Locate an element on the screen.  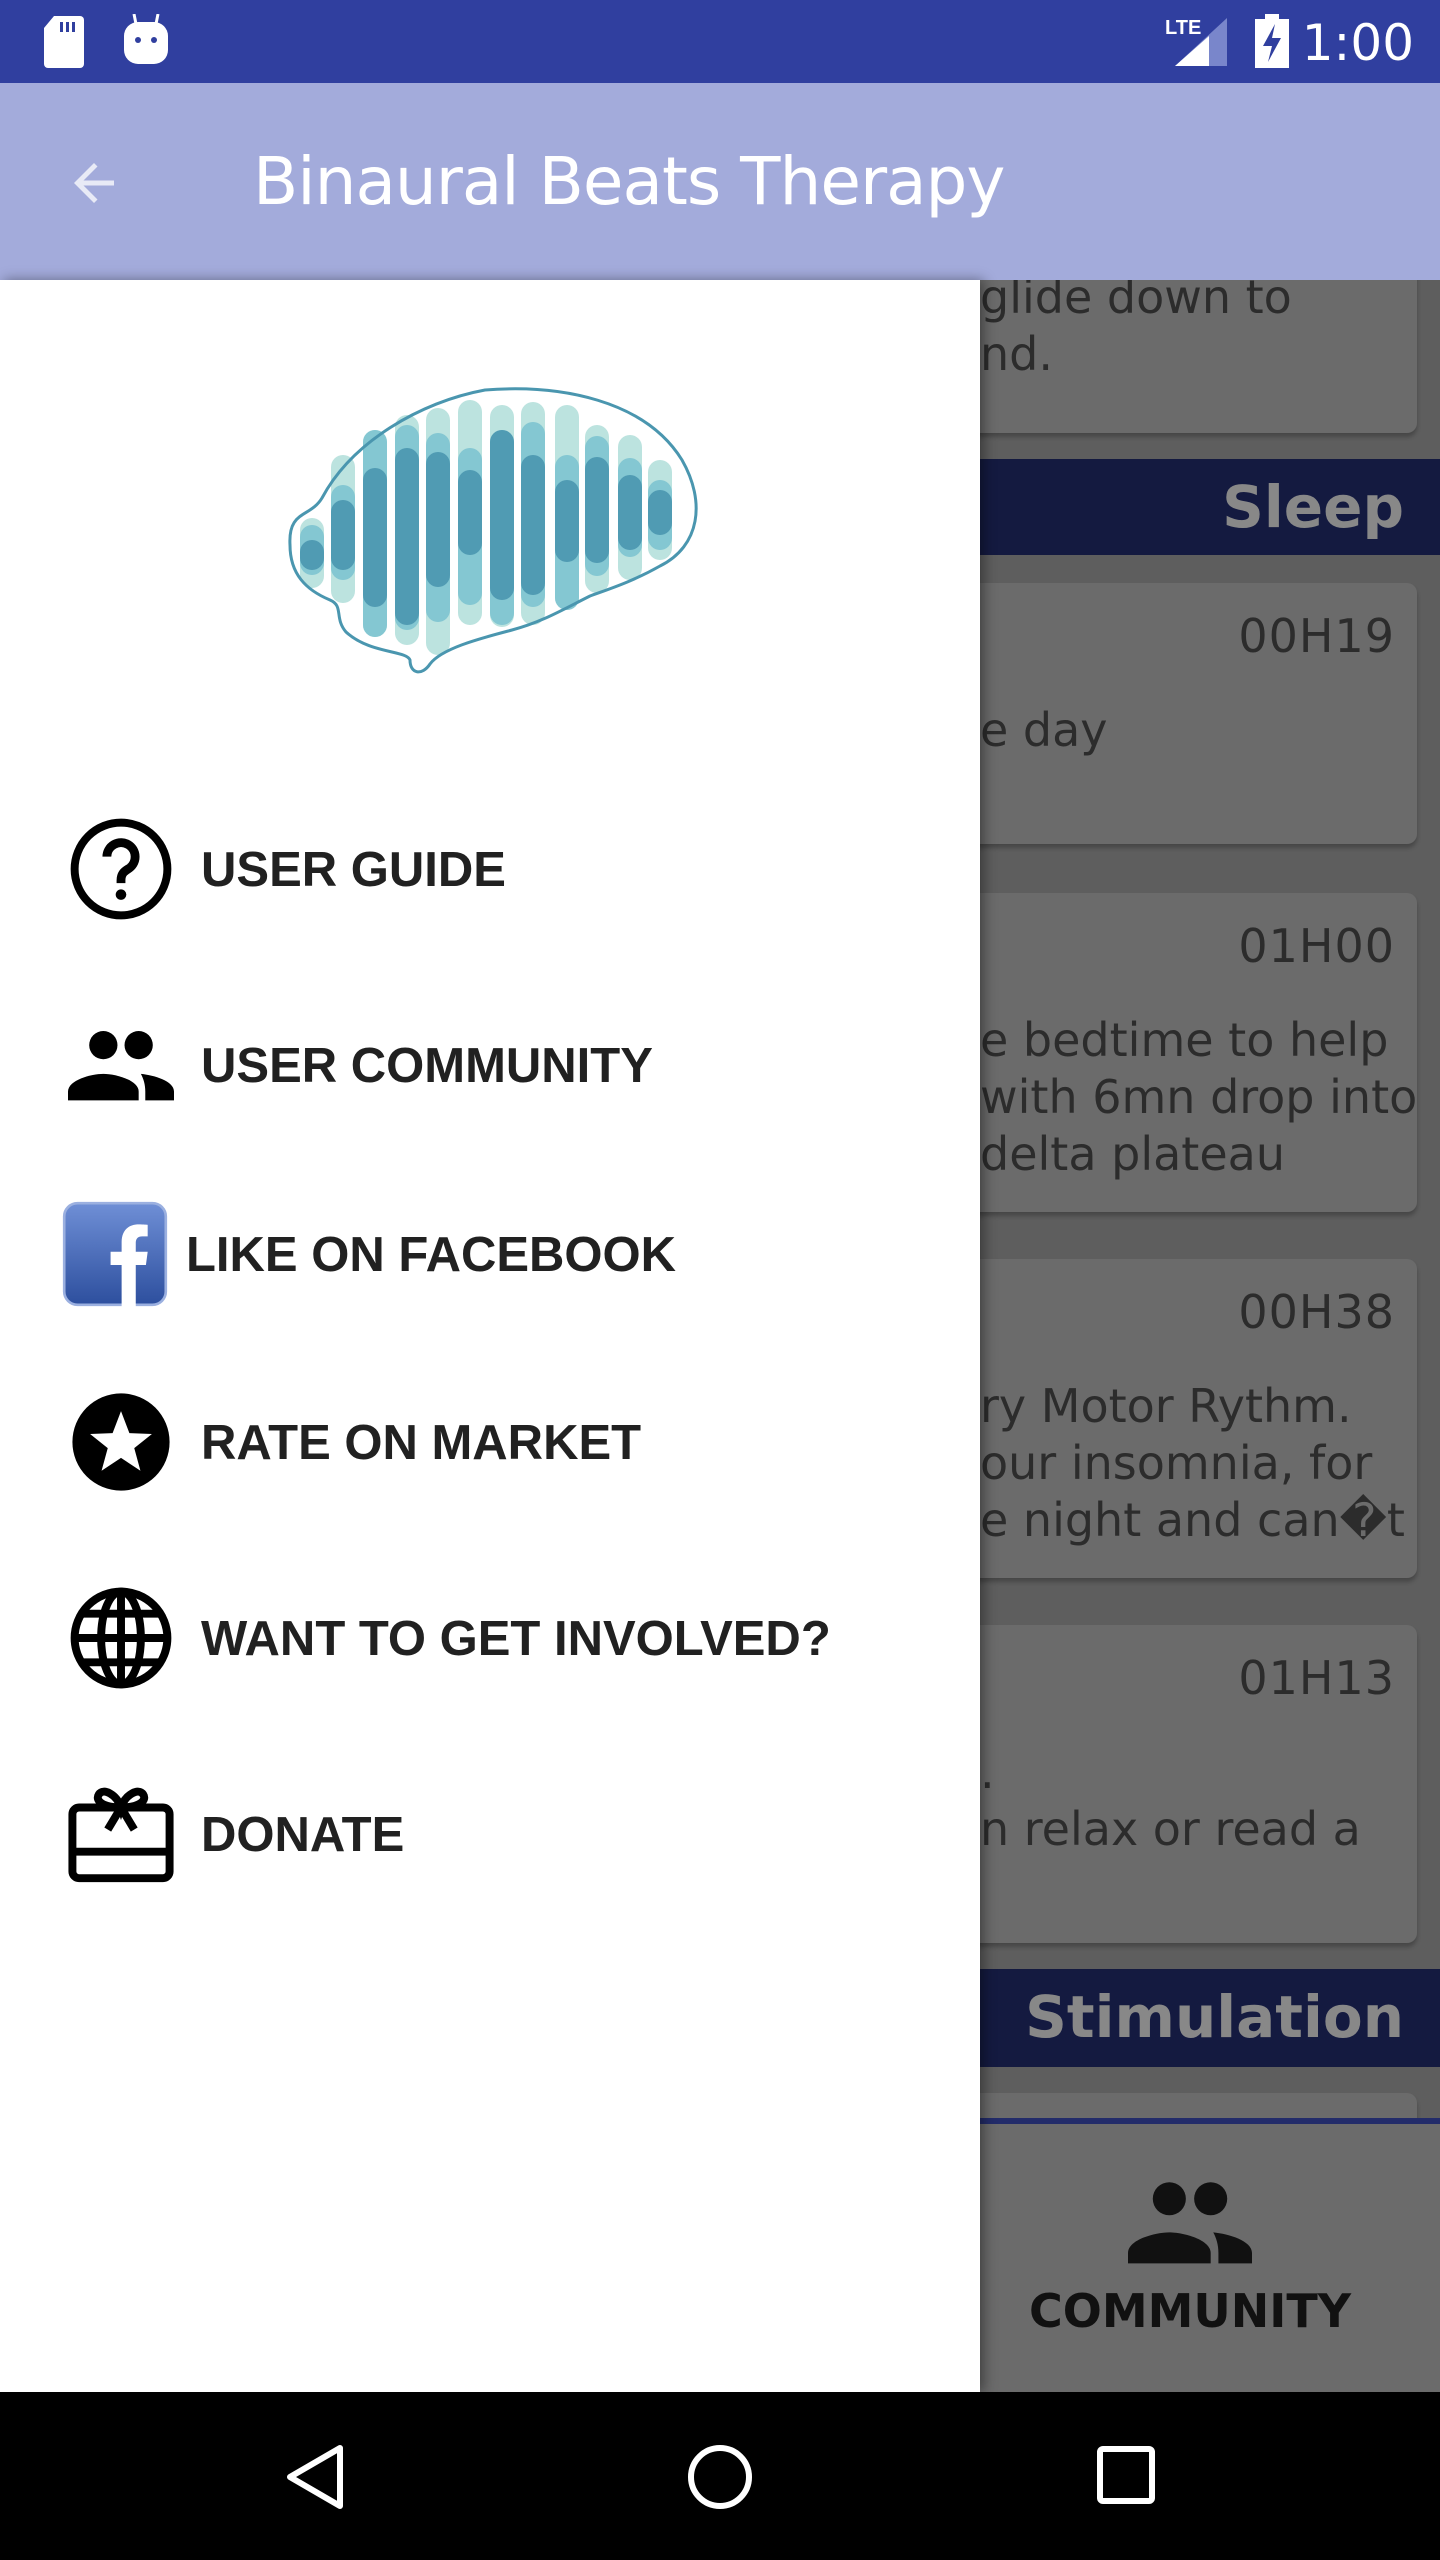
drawer-item-like-on-facebook: LIKE ON FACEBOOK is located at coordinates (490, 1254).